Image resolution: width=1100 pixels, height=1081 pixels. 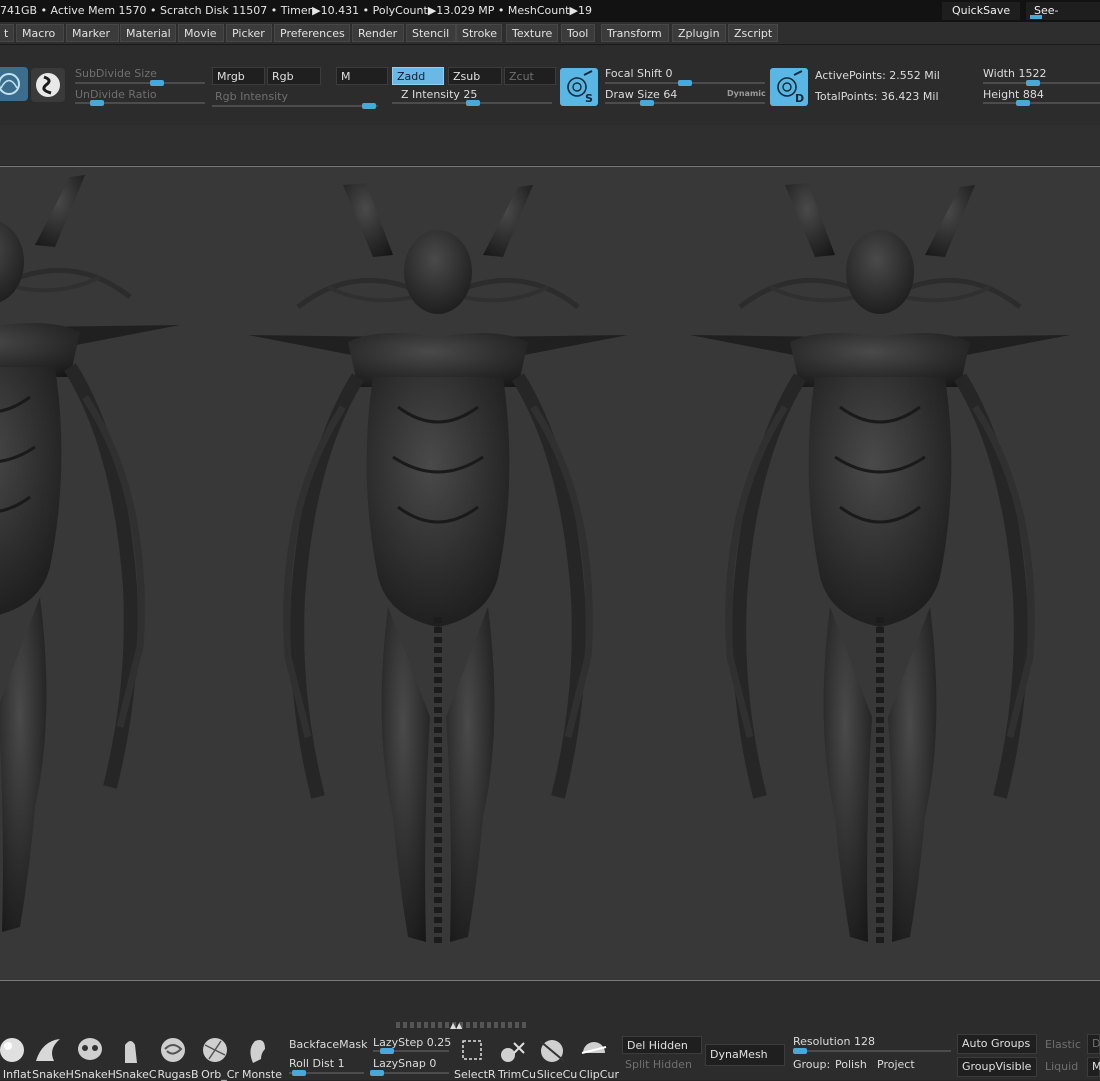 What do you see at coordinates (670, 94) in the screenshot?
I see `draw-size-value: 64` at bounding box center [670, 94].